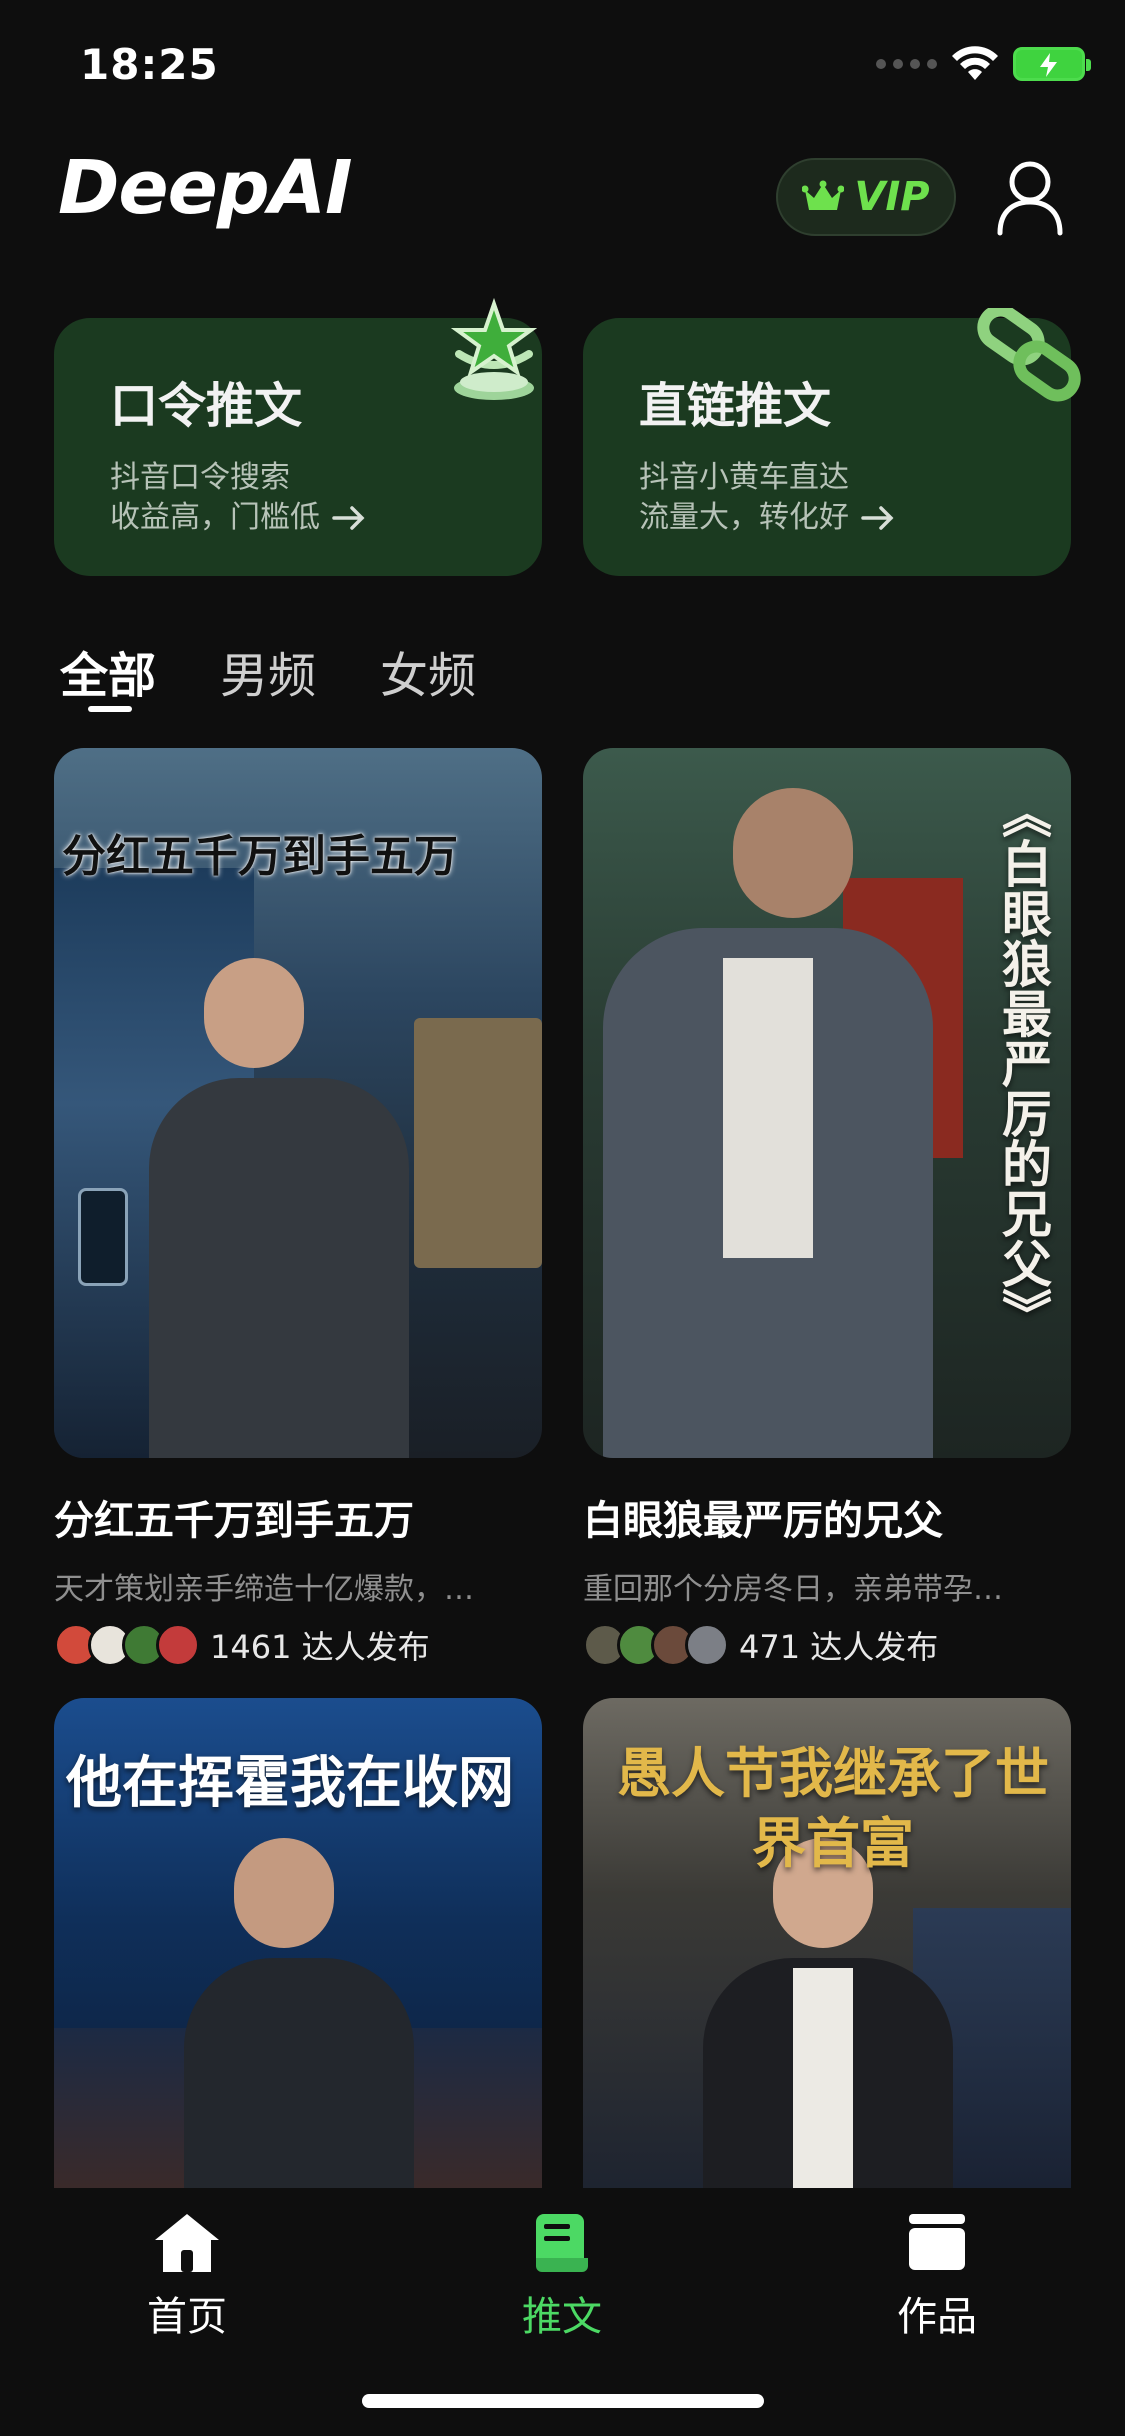 The image size is (1125, 2436). What do you see at coordinates (744, 477) in the screenshot?
I see `promo-subtitle: 抖音小黄车直达` at bounding box center [744, 477].